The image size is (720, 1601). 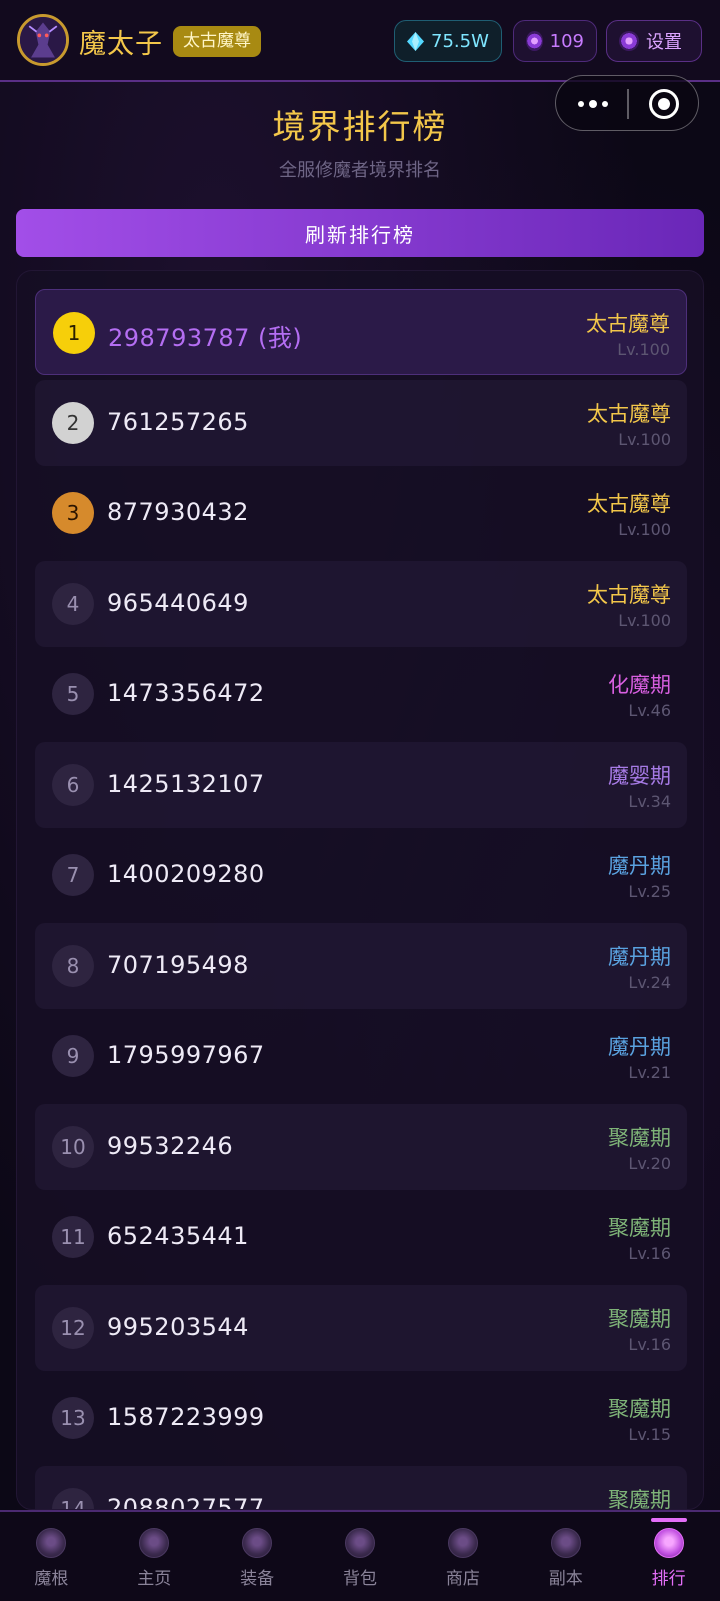 I want to click on rank-badge: 13, so click(x=73, y=1418).